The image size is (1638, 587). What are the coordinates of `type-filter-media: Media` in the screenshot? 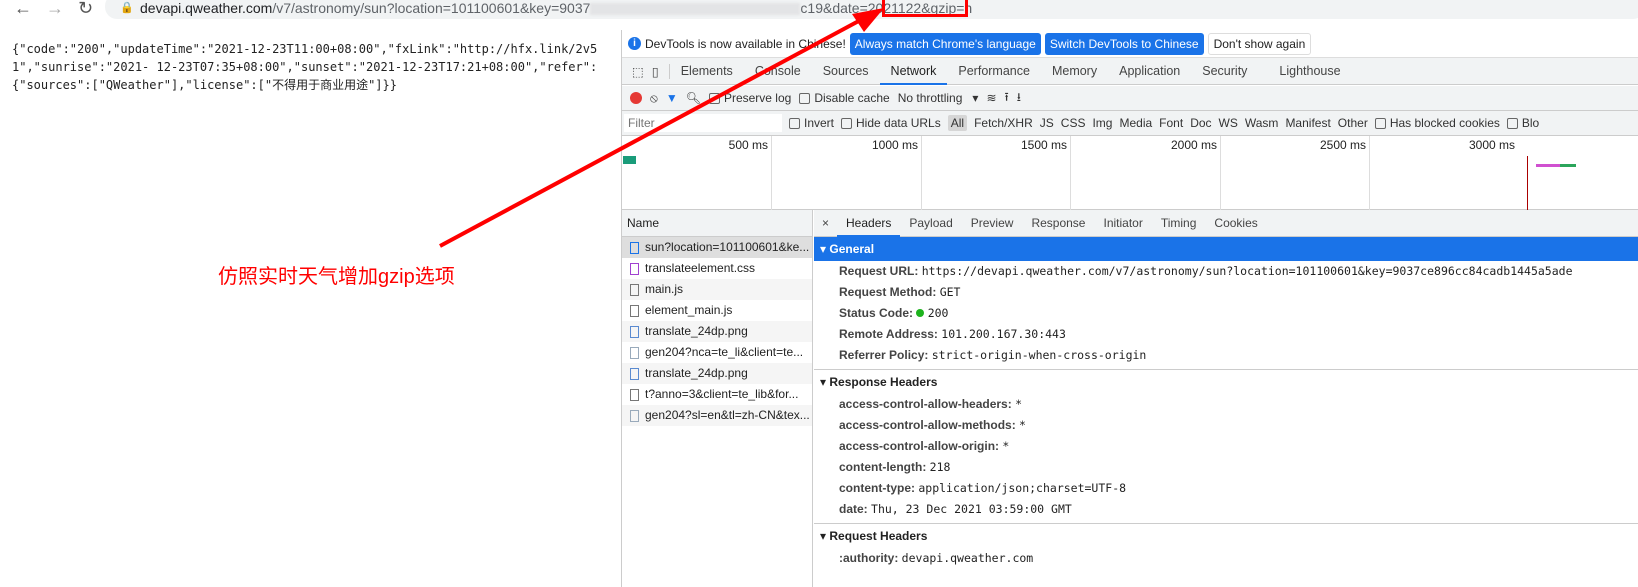 It's located at (1135, 123).